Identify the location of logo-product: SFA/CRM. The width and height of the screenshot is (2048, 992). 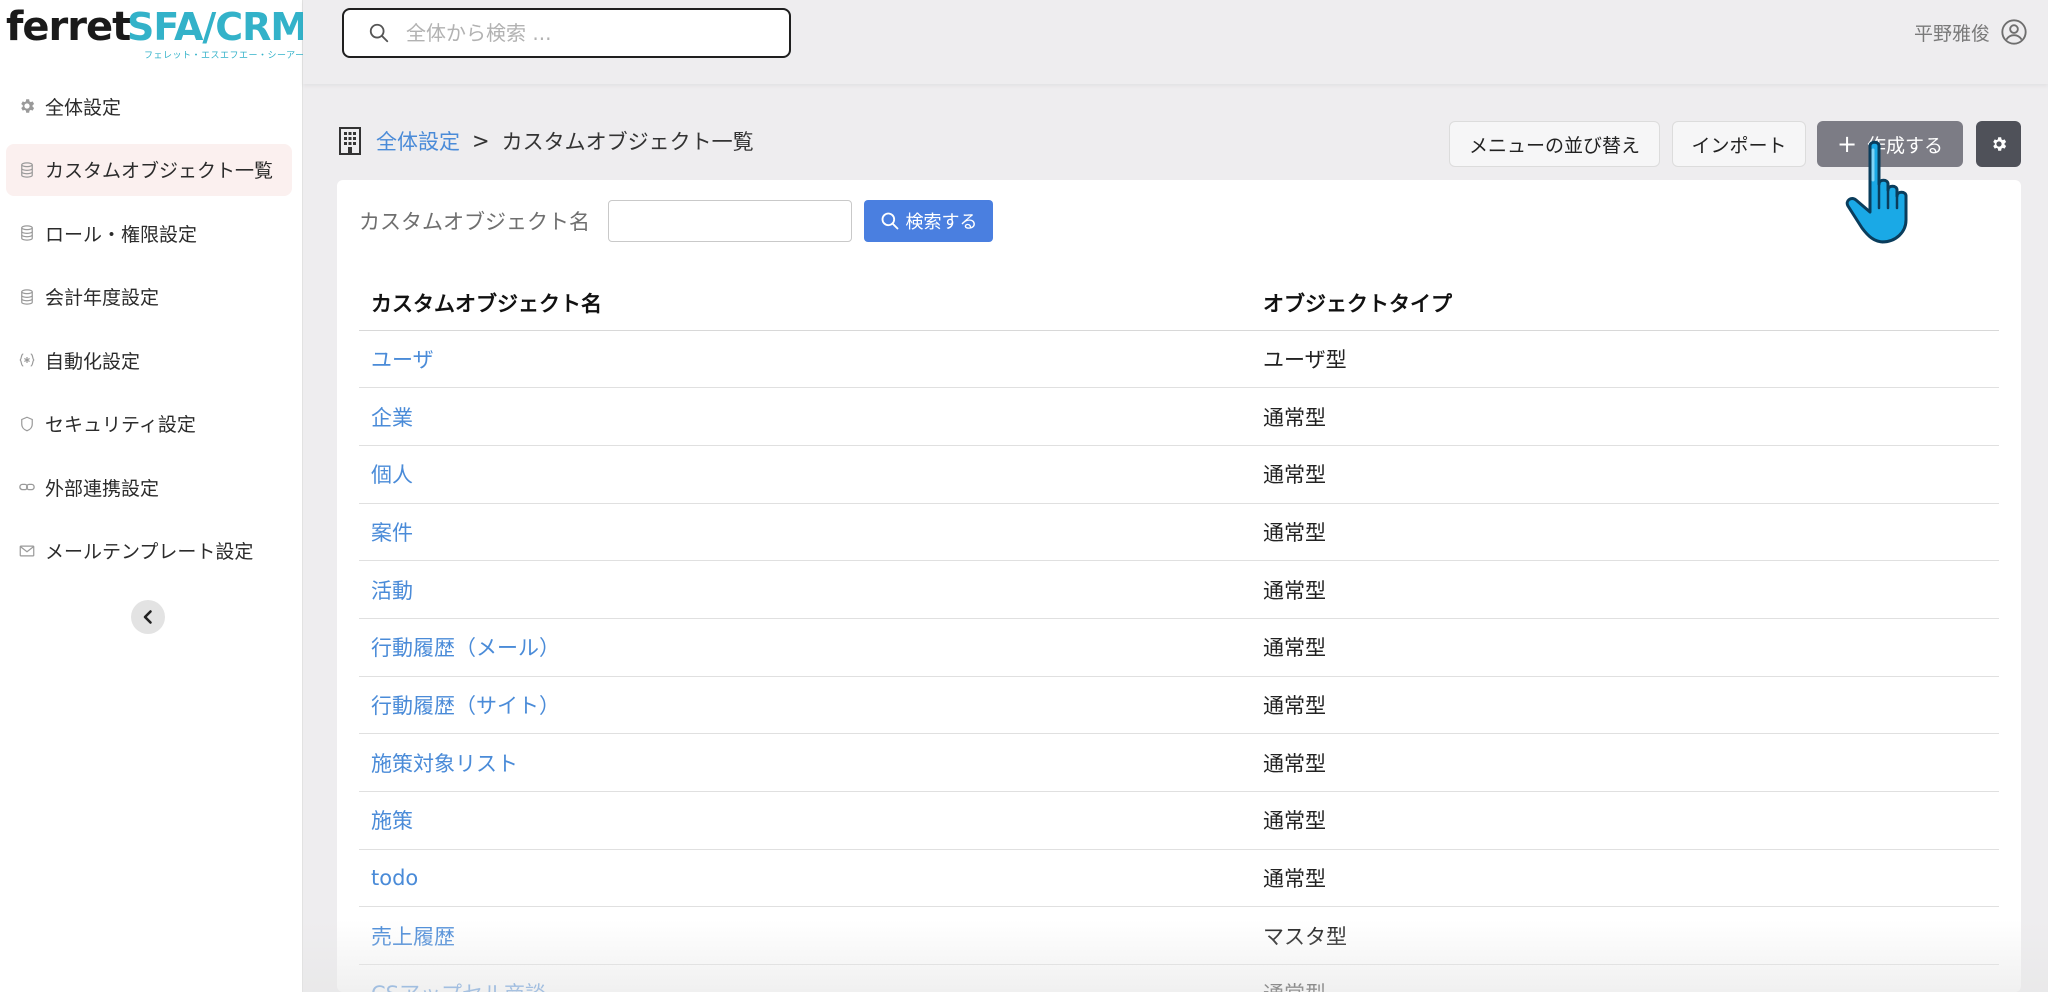
(217, 27).